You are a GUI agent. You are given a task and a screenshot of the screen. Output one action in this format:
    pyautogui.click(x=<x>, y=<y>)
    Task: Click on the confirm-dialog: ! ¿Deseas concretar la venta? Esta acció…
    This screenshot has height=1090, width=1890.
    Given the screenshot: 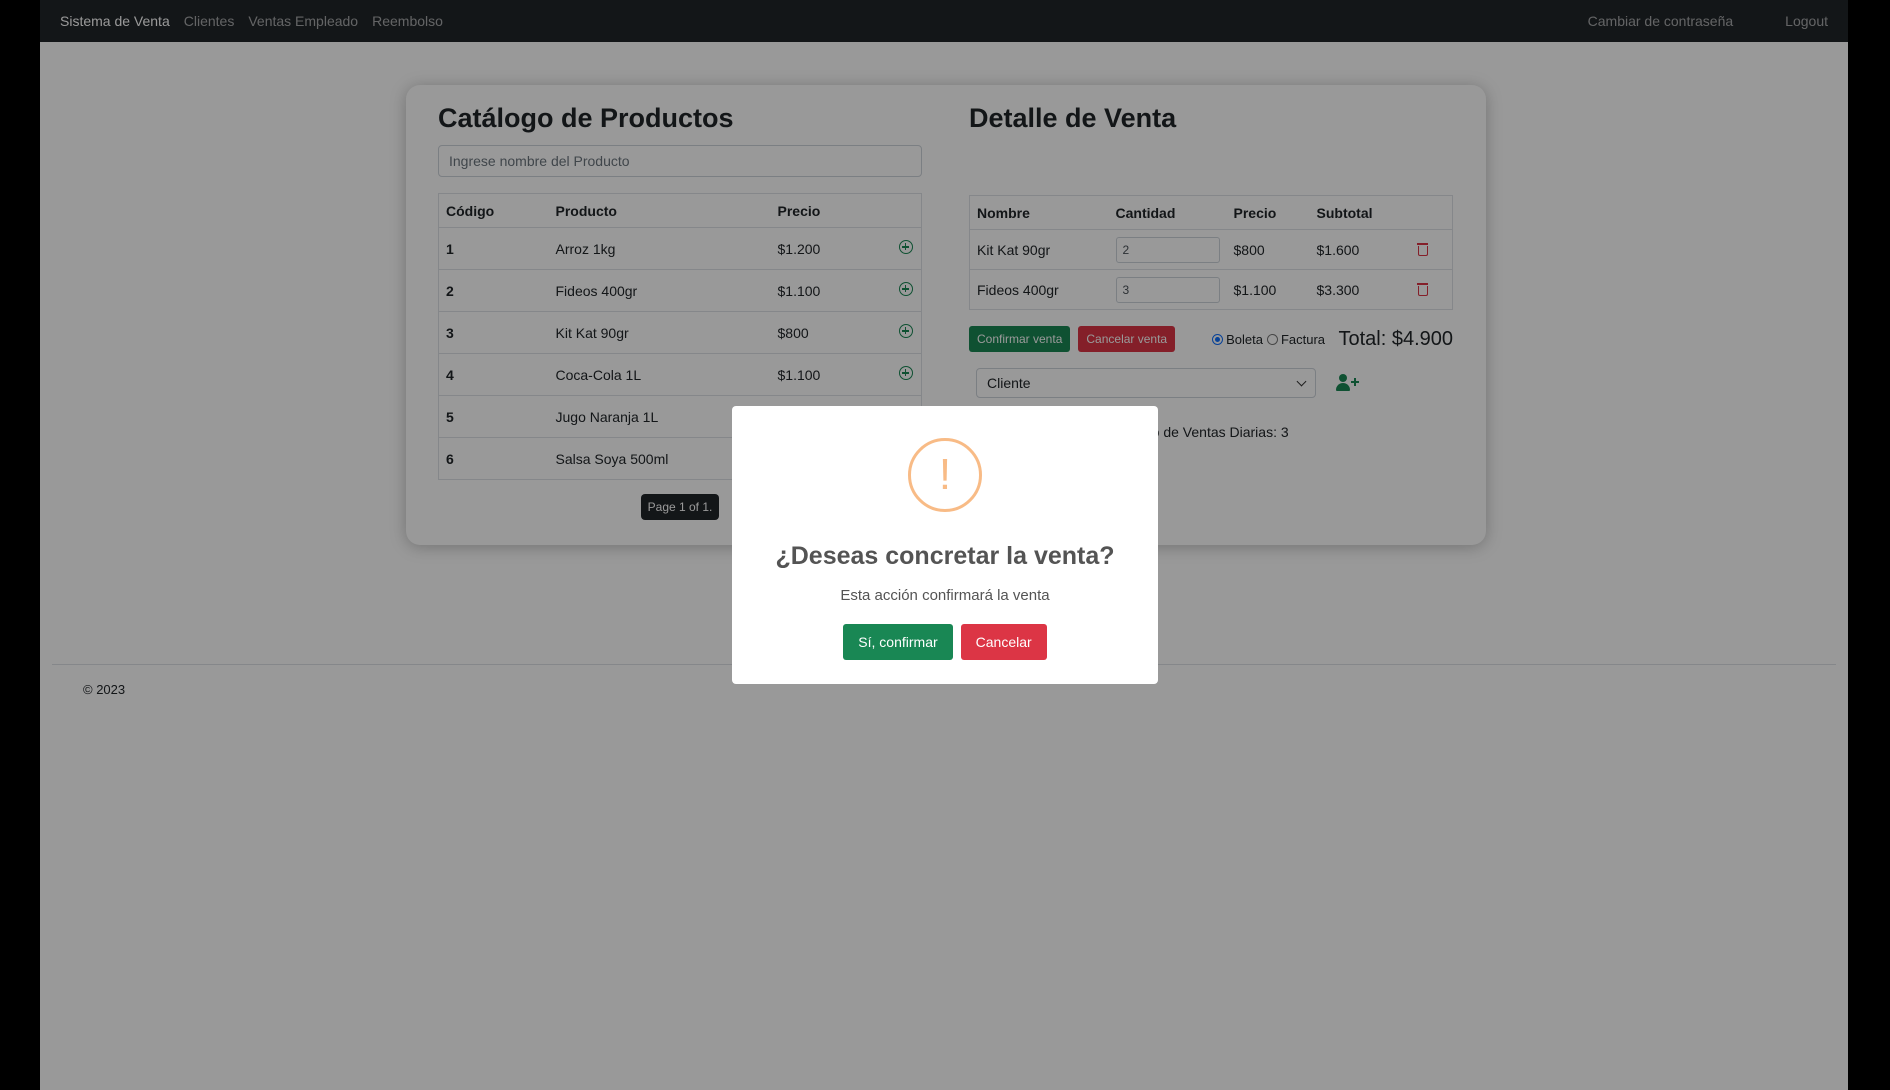 What is the action you would take?
    pyautogui.click(x=945, y=545)
    